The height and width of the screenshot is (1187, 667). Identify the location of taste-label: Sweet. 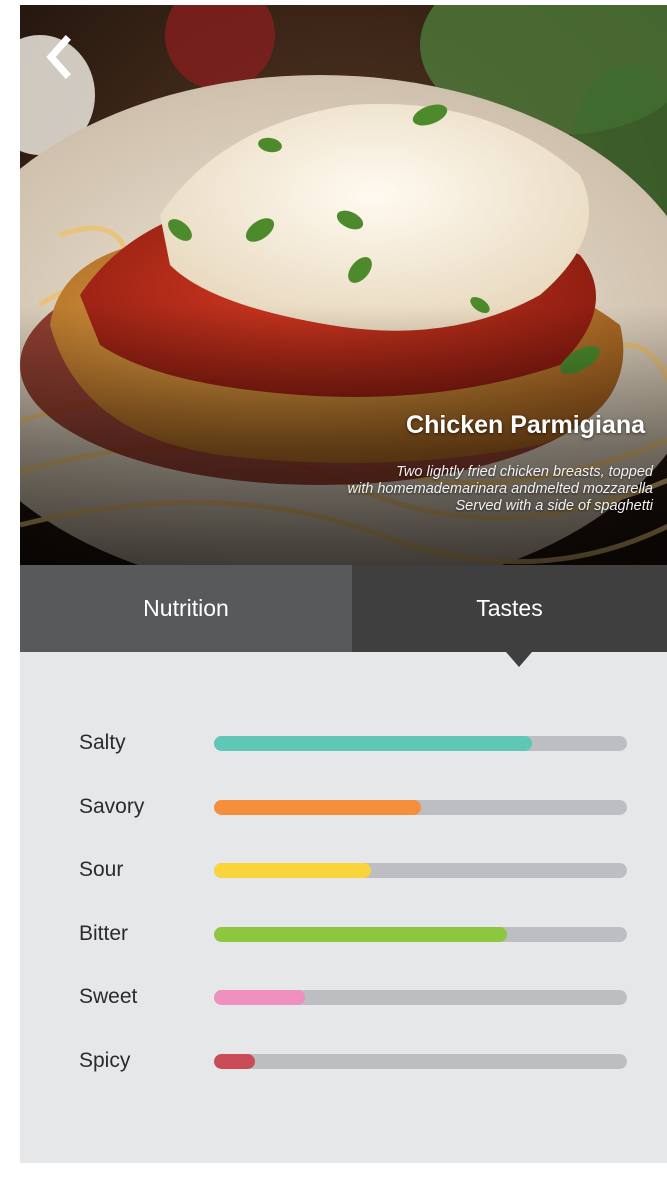
(108, 996).